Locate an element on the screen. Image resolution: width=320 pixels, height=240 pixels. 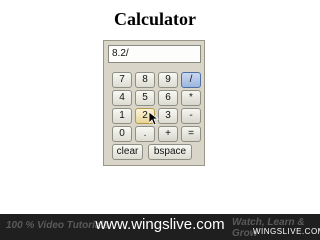
decimal-point-button: . is located at coordinates (145, 134).